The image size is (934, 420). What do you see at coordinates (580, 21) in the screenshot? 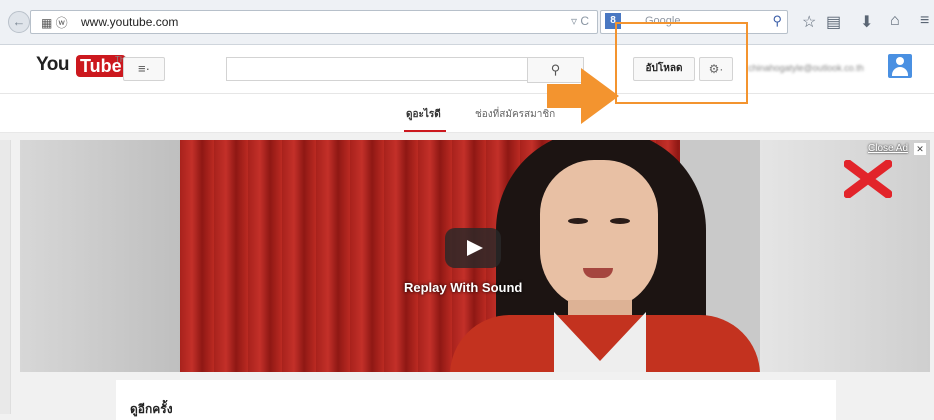
I see `reload-icon: ▿ C` at bounding box center [580, 21].